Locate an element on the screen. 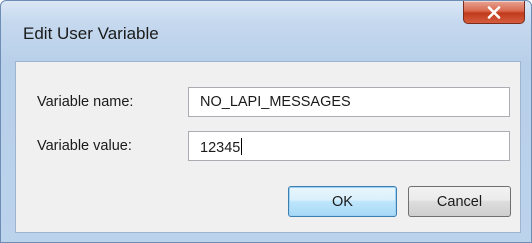 The width and height of the screenshot is (532, 243). variable-value-text: 12345 is located at coordinates (220, 148).